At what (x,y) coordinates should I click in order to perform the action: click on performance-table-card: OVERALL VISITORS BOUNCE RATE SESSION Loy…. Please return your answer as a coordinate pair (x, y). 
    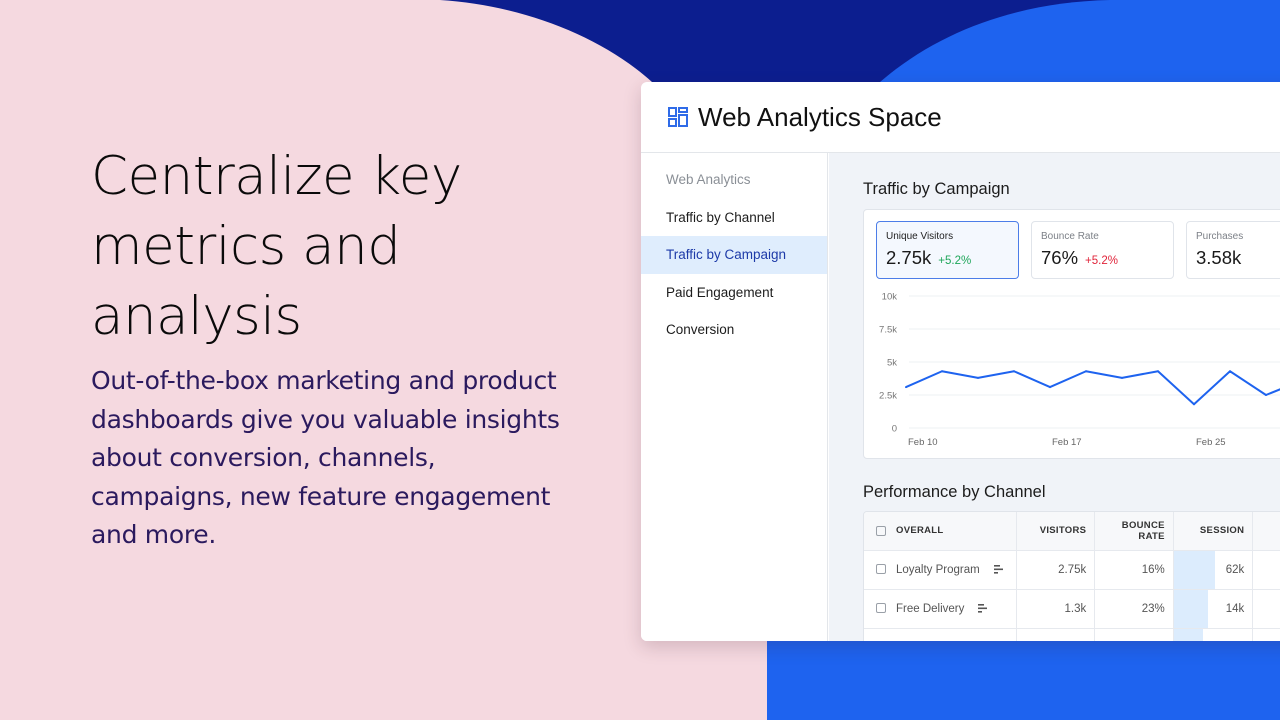
    Looking at the image, I should click on (1071, 576).